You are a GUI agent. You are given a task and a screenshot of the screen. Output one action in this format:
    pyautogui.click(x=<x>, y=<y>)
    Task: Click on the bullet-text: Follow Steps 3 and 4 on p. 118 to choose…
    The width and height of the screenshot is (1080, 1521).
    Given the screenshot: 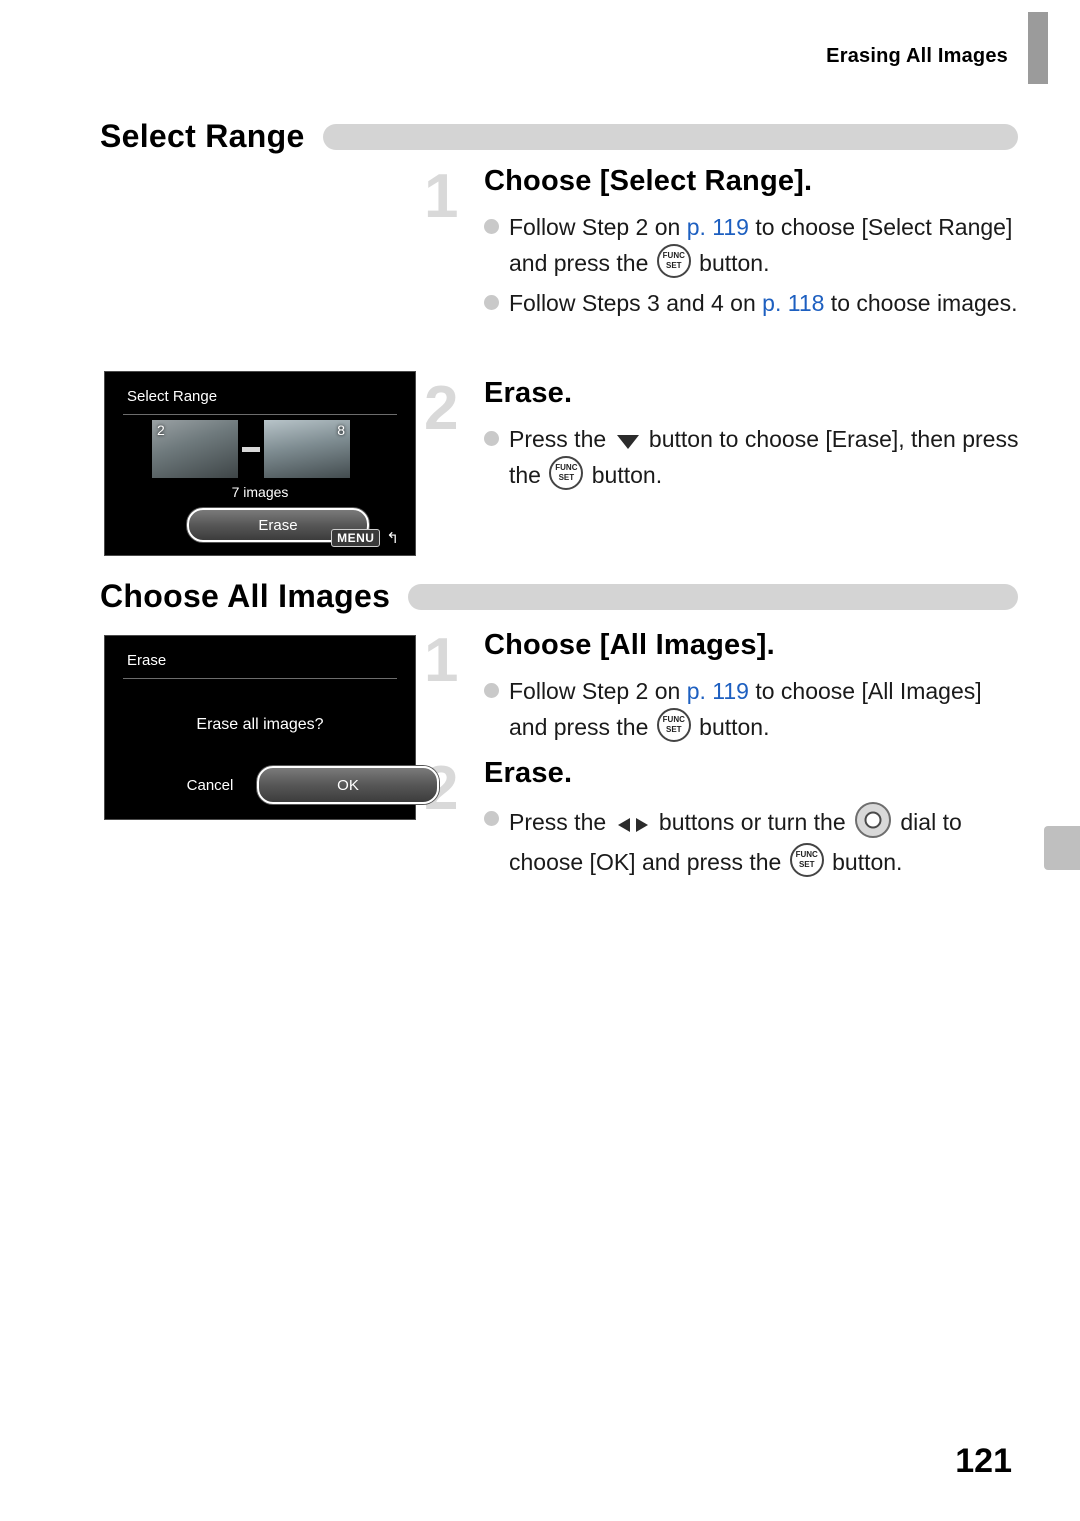 What is the action you would take?
    pyautogui.click(x=763, y=302)
    